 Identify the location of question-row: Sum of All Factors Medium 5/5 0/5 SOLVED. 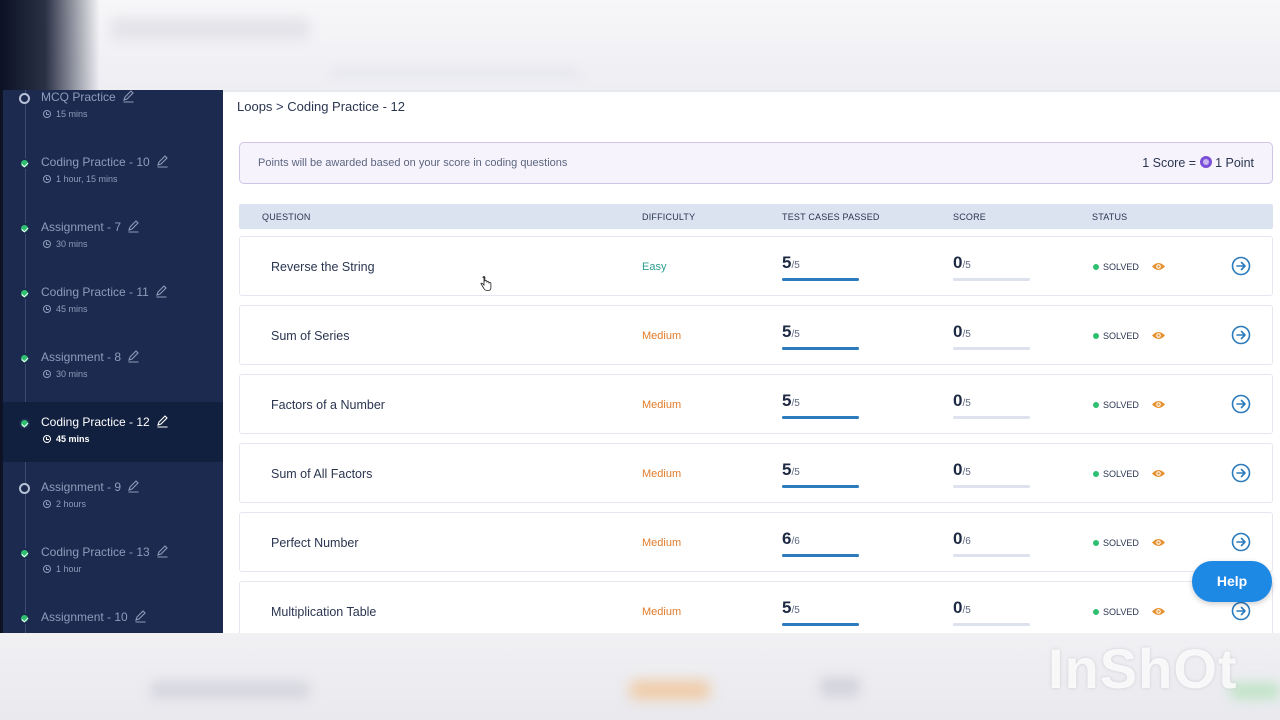
(756, 473).